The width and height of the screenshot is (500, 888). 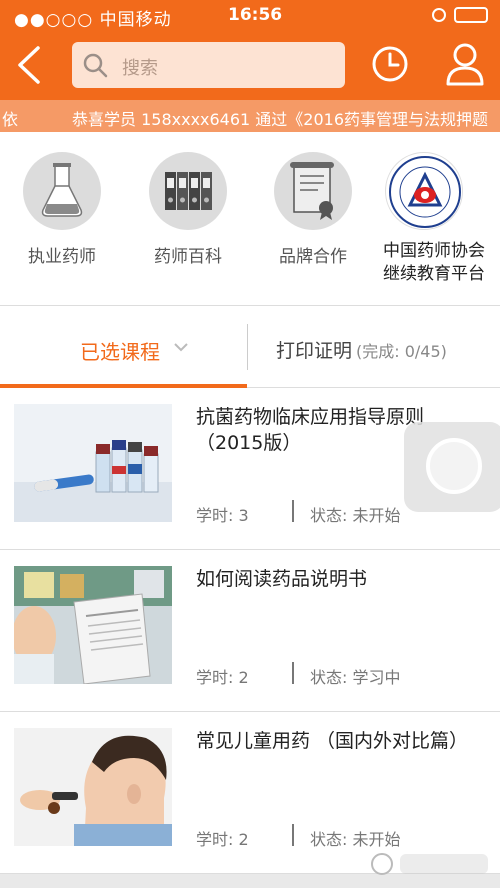 I want to click on course-title: 如何阅读药品说明书, so click(x=282, y=579).